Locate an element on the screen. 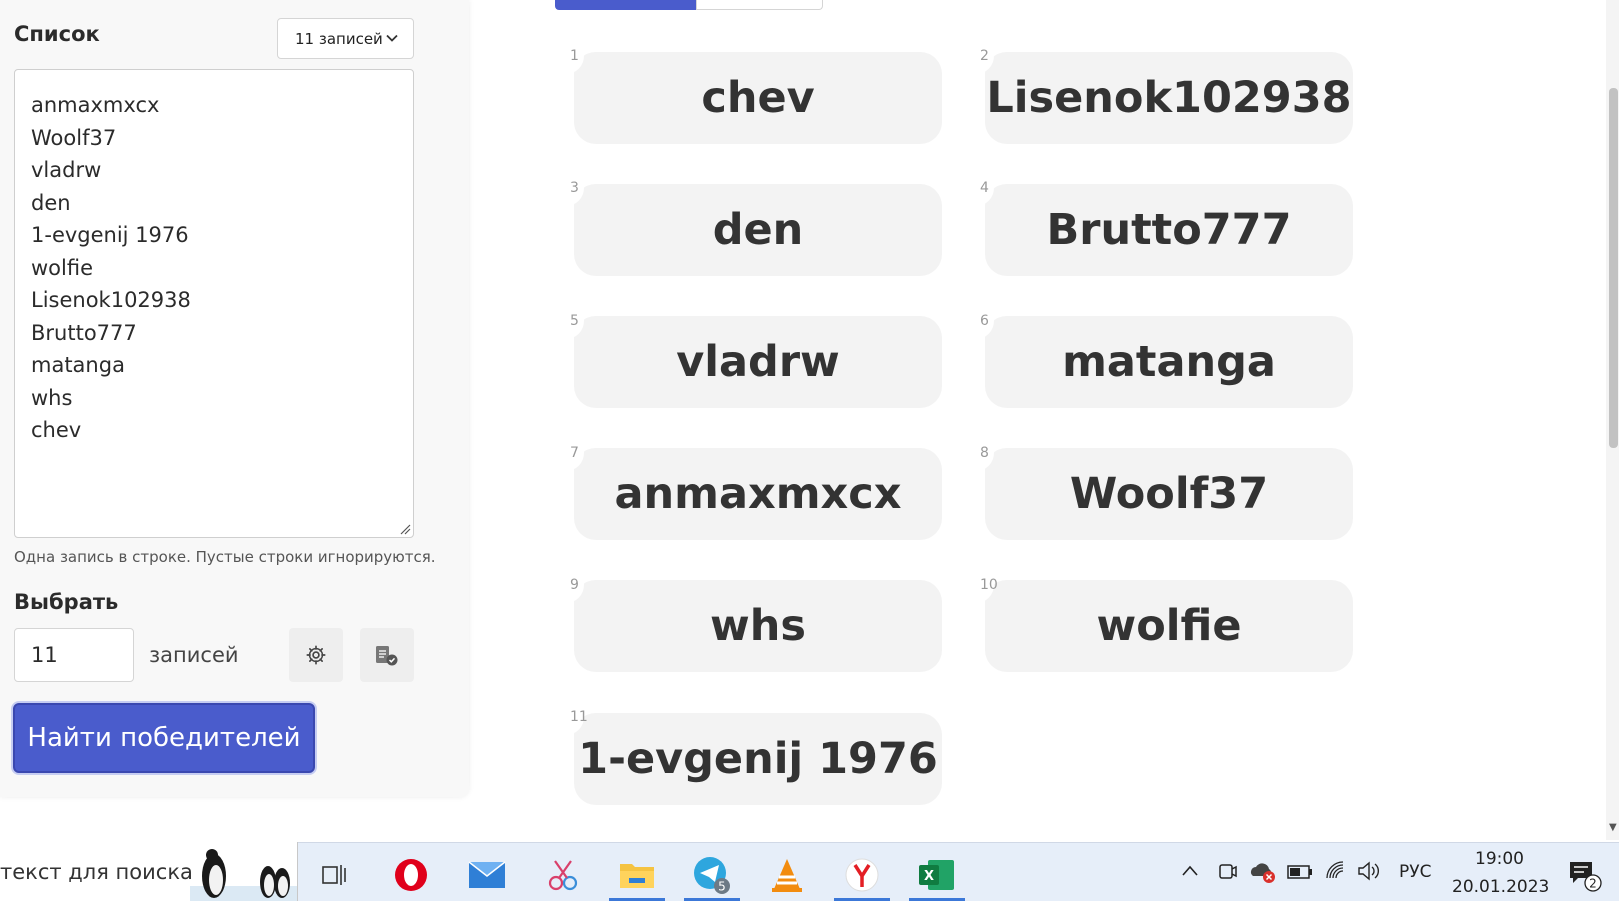 The image size is (1619, 901). snipping-tool-app is located at coordinates (563, 874).